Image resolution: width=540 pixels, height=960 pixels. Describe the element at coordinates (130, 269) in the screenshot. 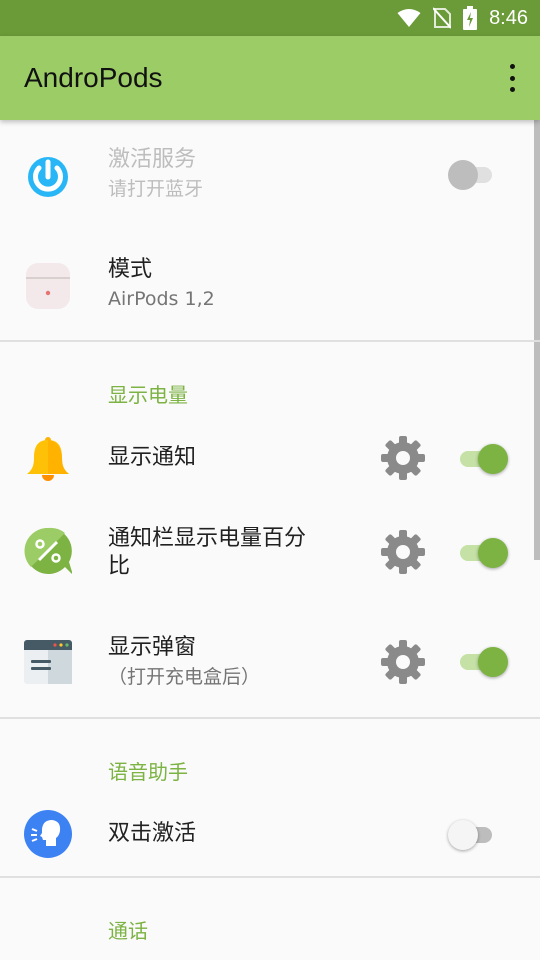

I see `mode-title: 模式` at that location.